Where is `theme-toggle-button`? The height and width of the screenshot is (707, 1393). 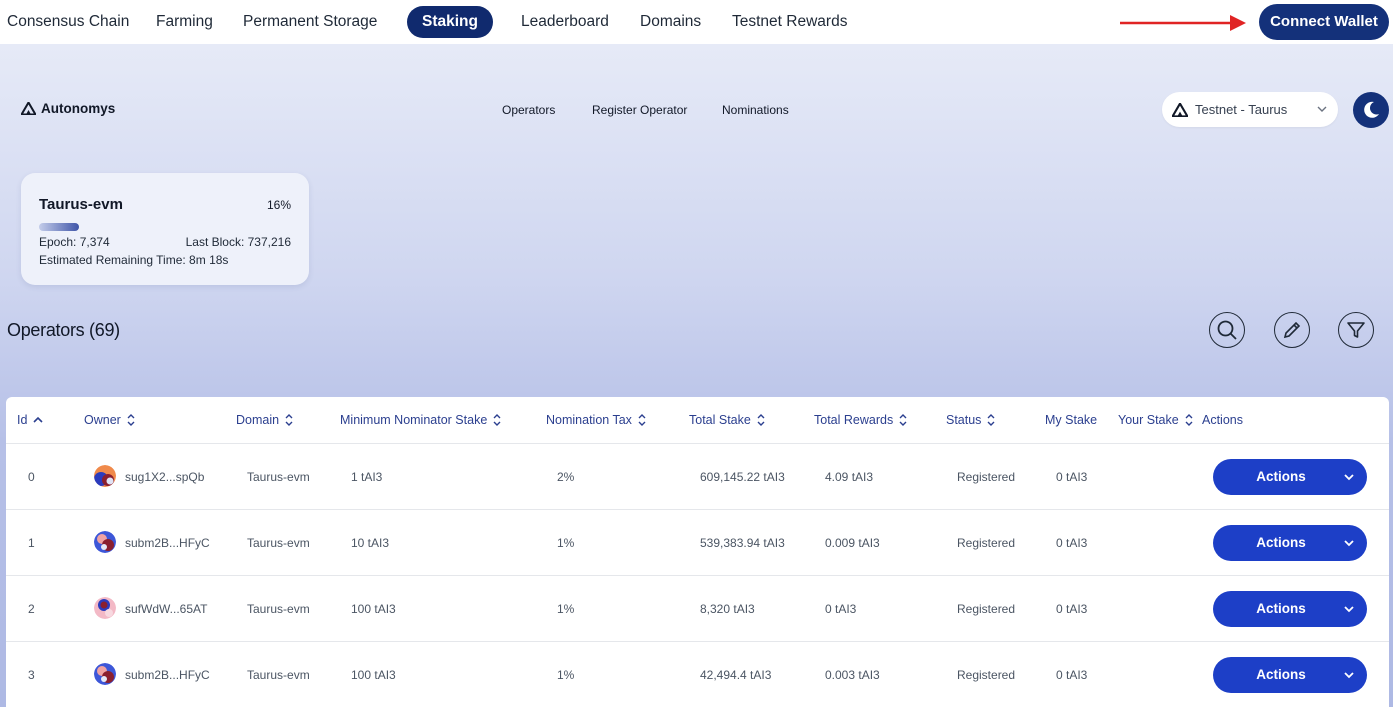
theme-toggle-button is located at coordinates (1371, 110).